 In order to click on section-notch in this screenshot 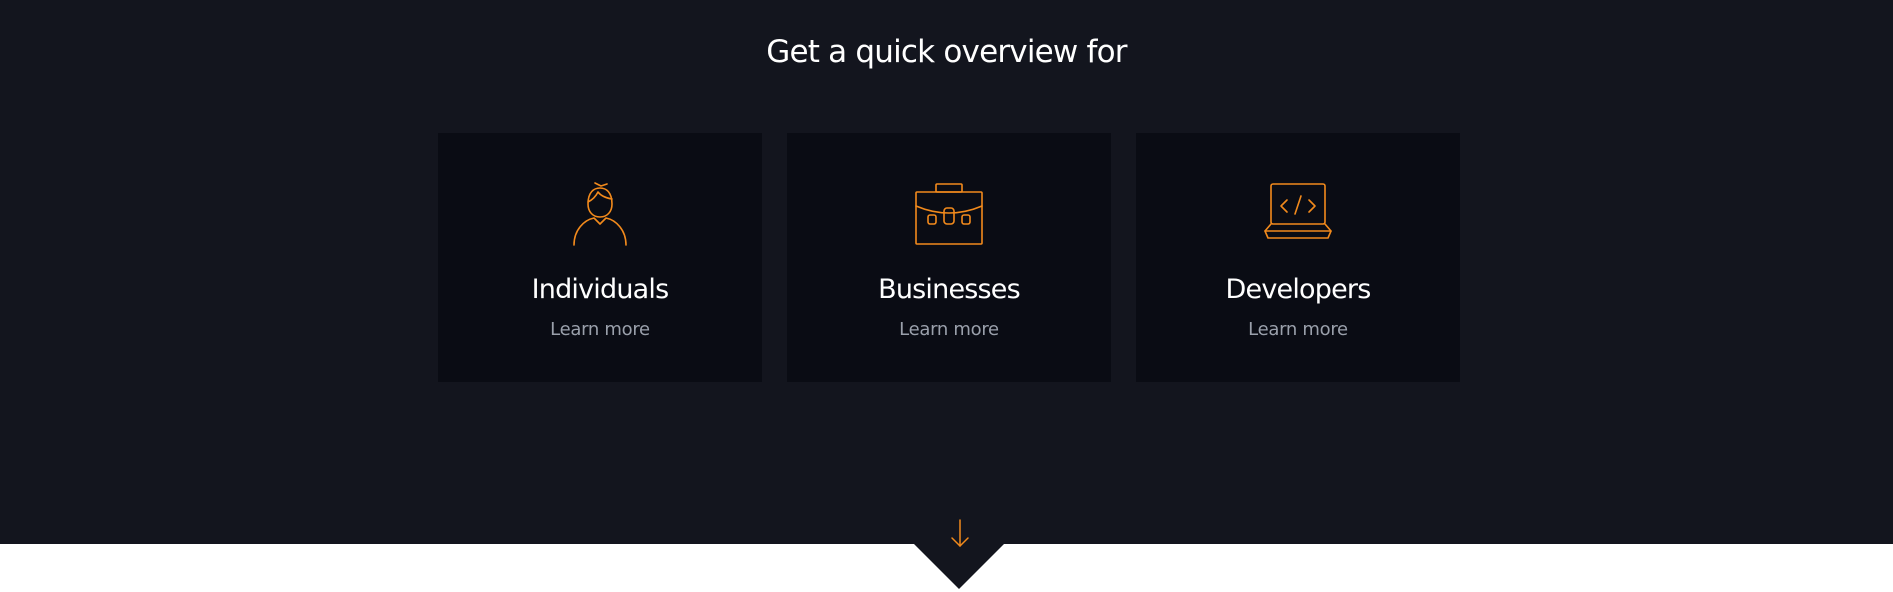, I will do `click(959, 566)`.